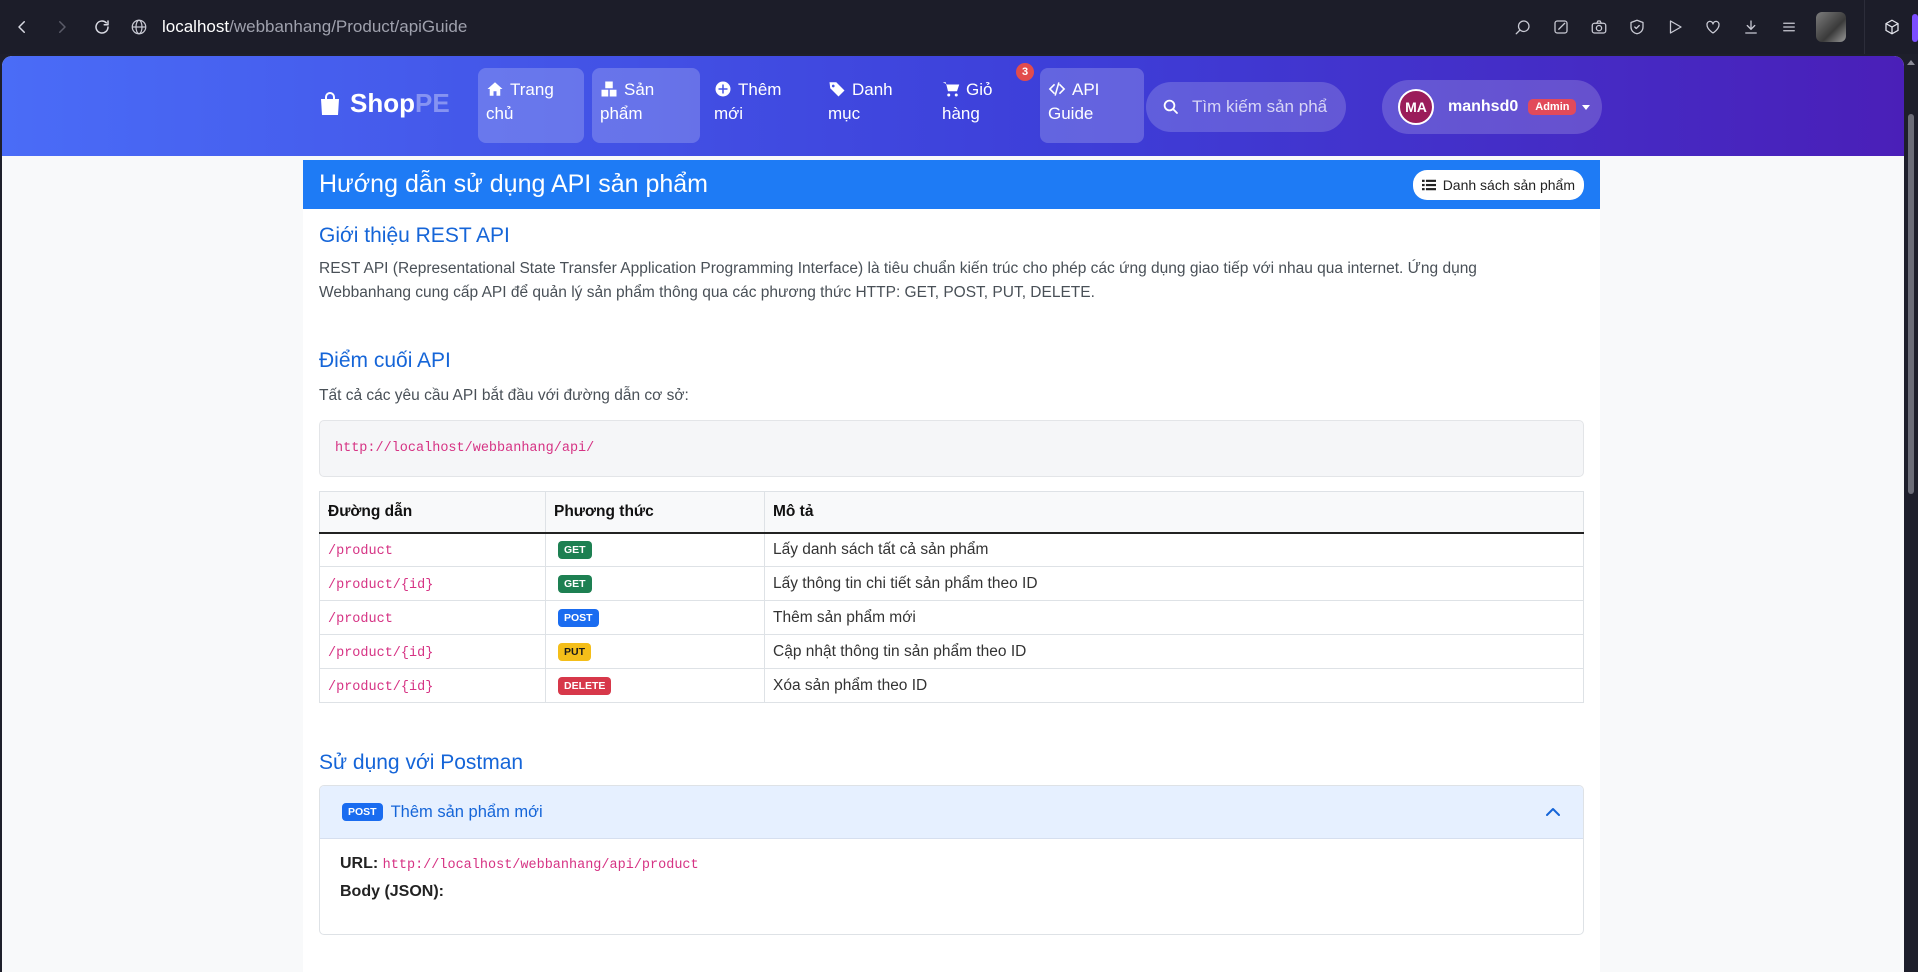 Image resolution: width=1918 pixels, height=972 pixels. What do you see at coordinates (1561, 27) in the screenshot?
I see `note-button` at bounding box center [1561, 27].